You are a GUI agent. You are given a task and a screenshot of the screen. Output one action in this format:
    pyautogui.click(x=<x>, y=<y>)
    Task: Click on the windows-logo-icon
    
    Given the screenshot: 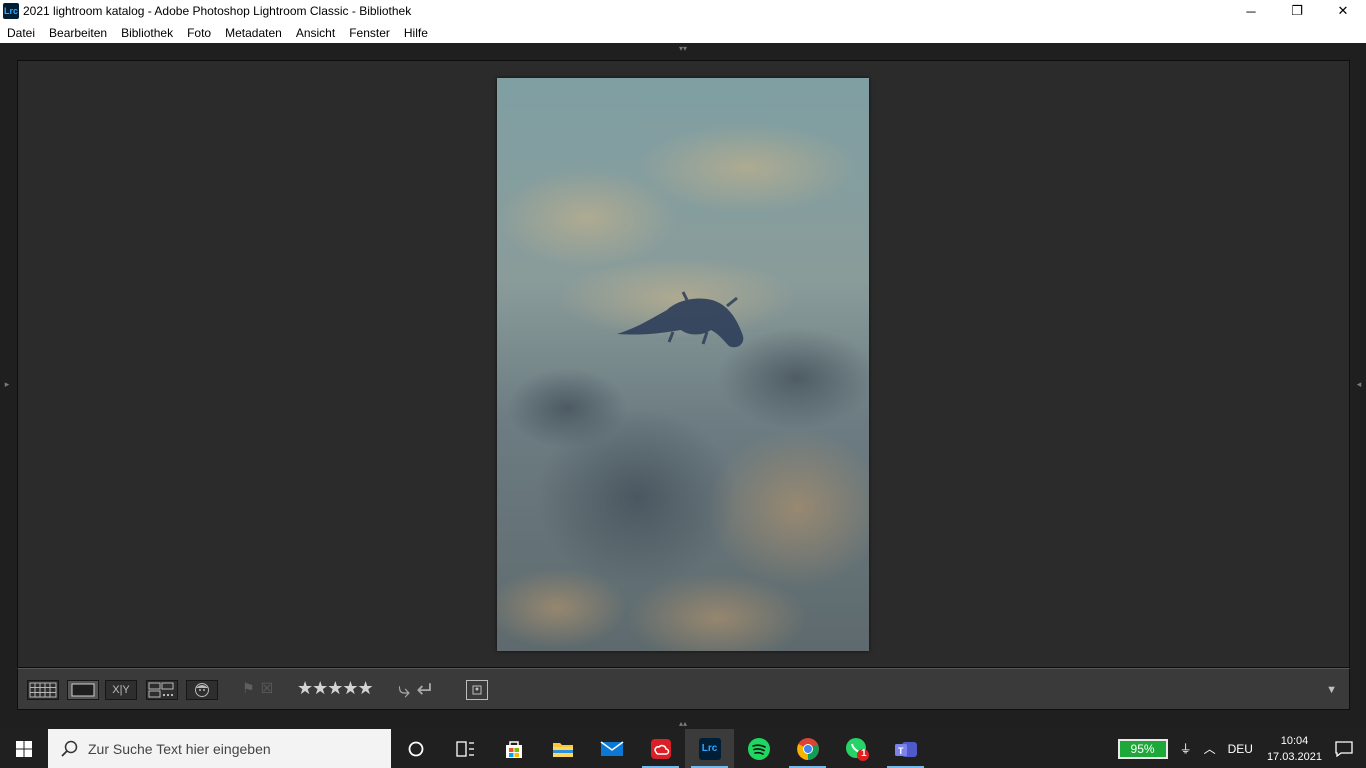 What is the action you would take?
    pyautogui.click(x=24, y=748)
    